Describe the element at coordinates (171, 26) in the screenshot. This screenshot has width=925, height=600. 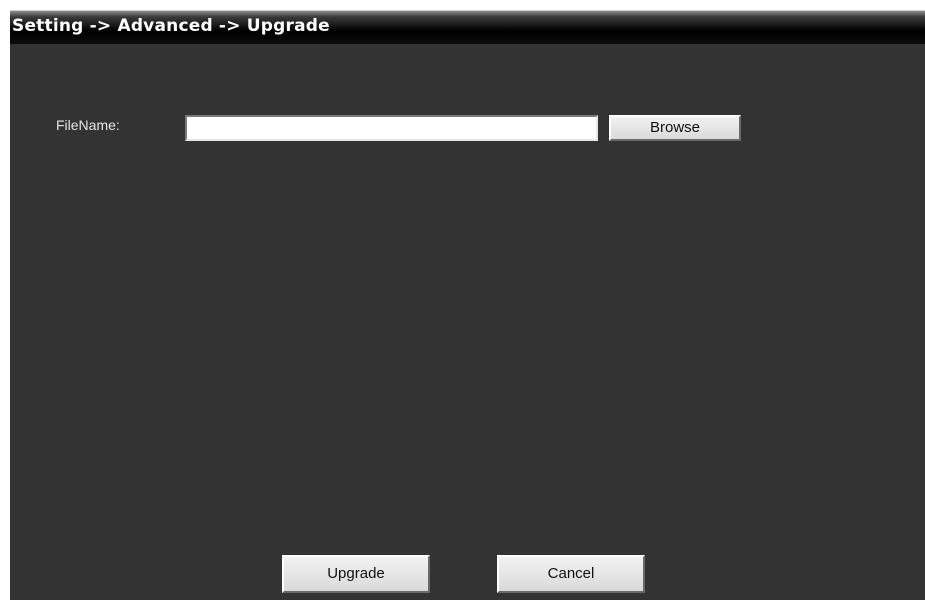
I see `breadcrumb: Setting -> Advanced -> Upgrade` at that location.